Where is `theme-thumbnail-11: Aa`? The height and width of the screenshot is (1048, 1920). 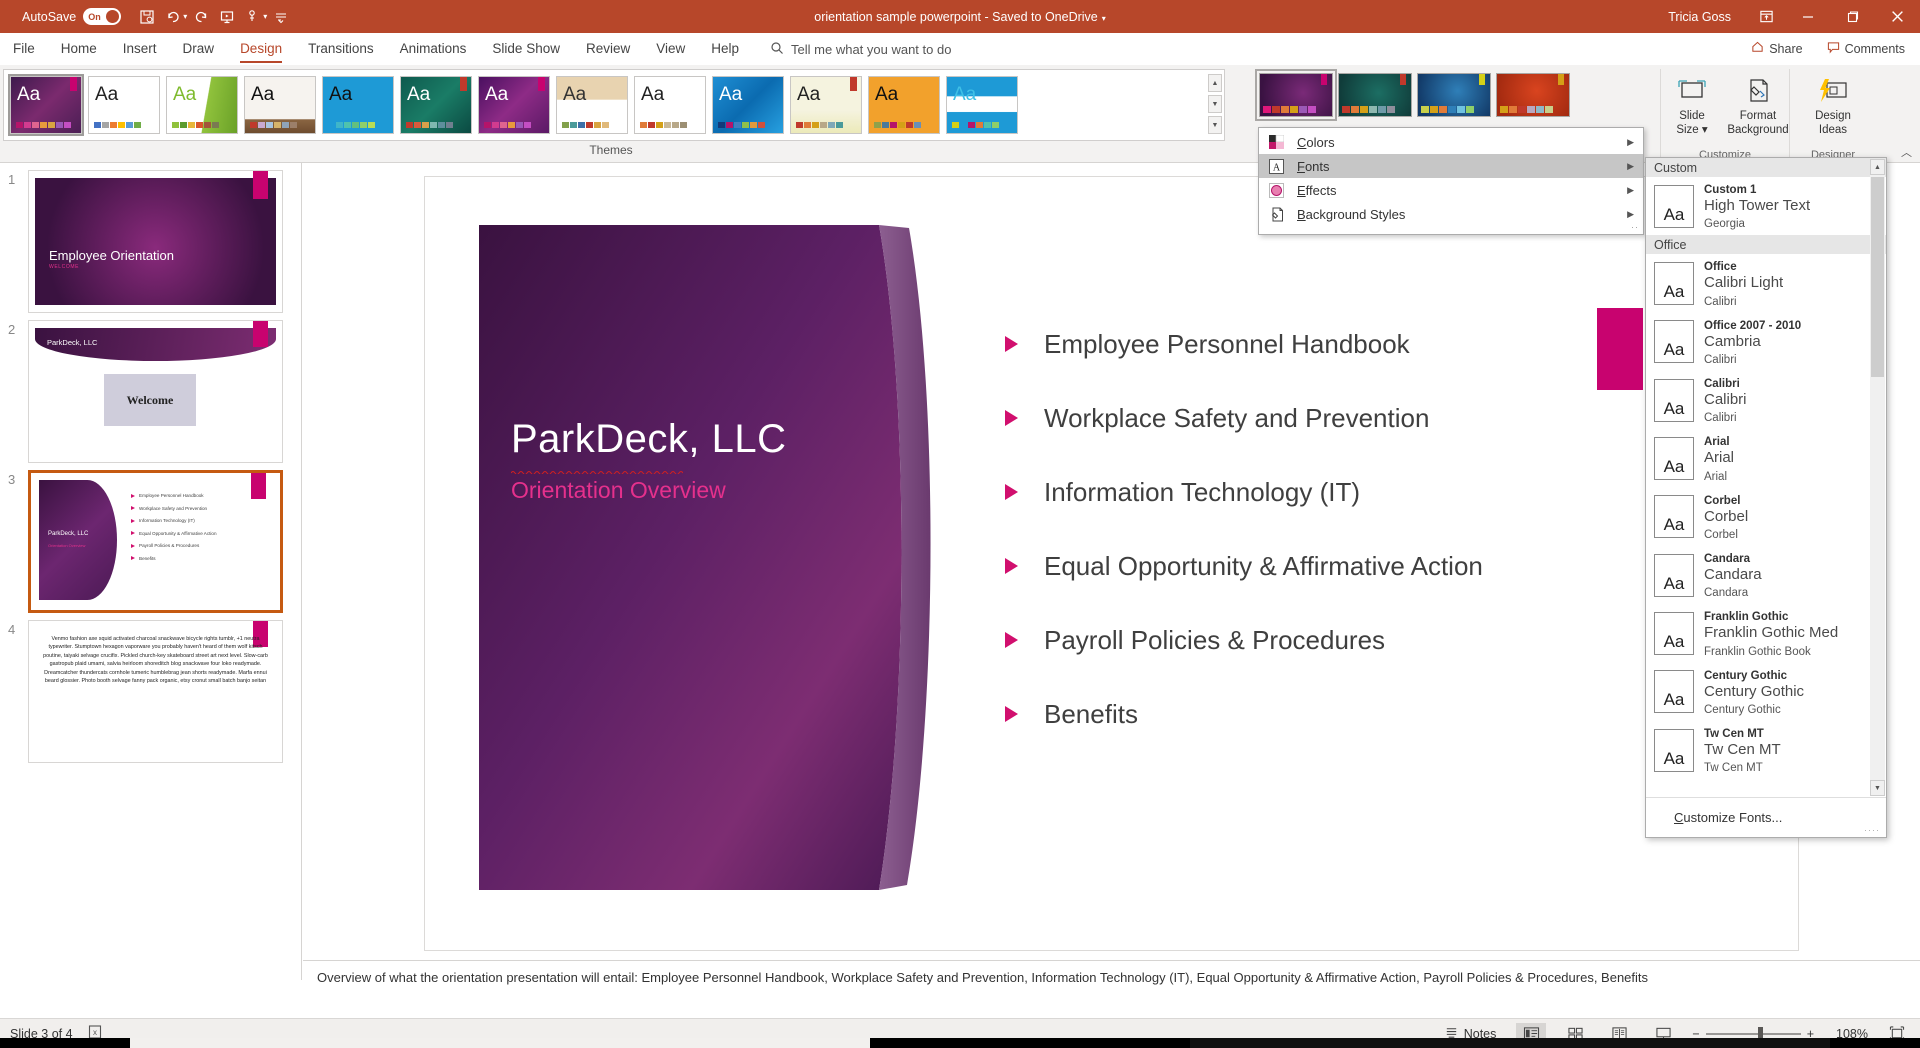 theme-thumbnail-11: Aa is located at coordinates (904, 105).